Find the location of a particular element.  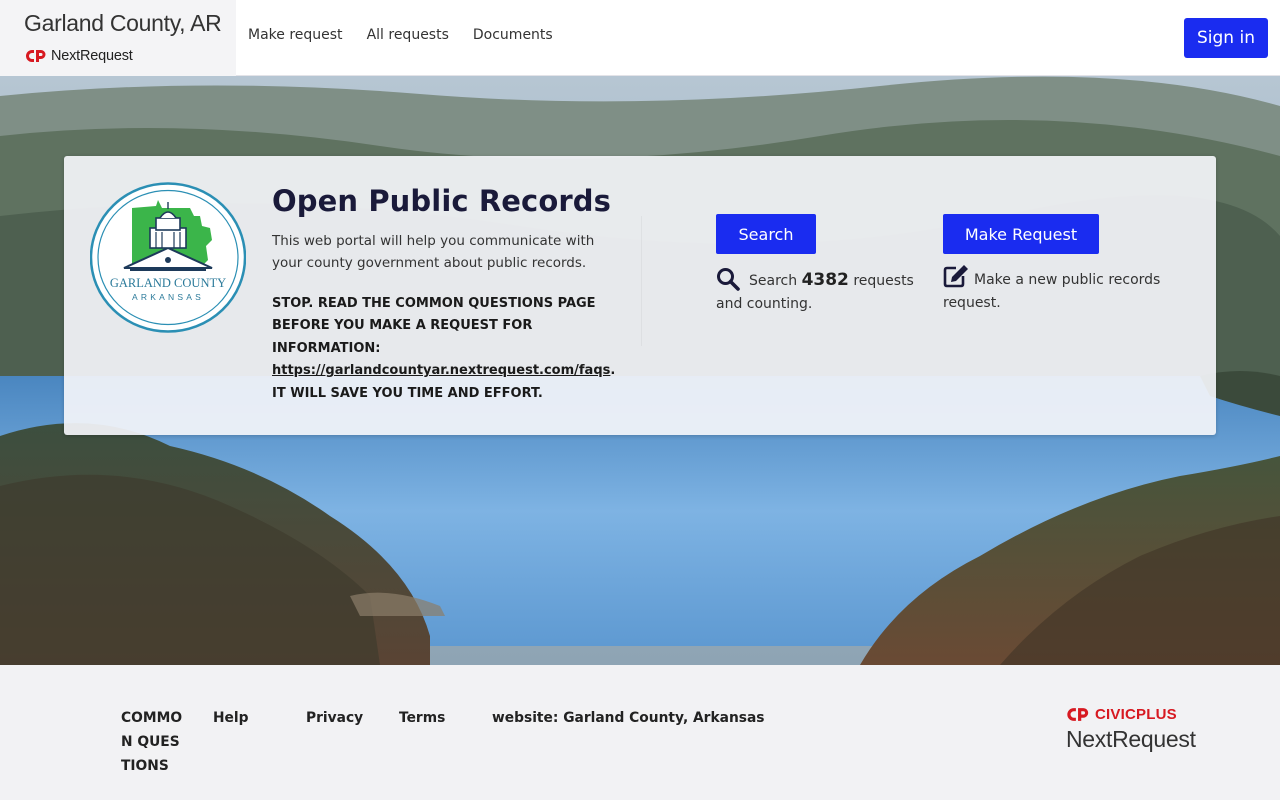

make-request-text: Make a new public records request. is located at coordinates (1052, 291).